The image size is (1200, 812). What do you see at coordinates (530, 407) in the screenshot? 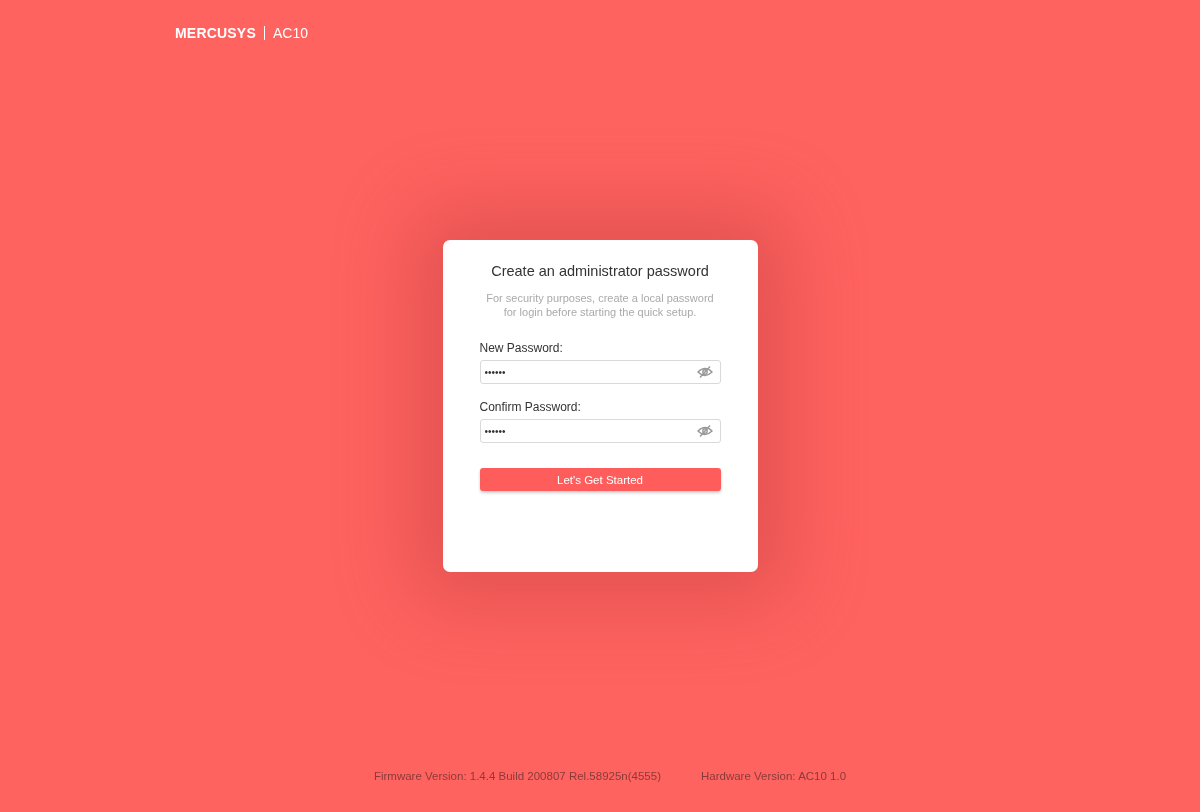
I see `field-label: Confirm Password:` at bounding box center [530, 407].